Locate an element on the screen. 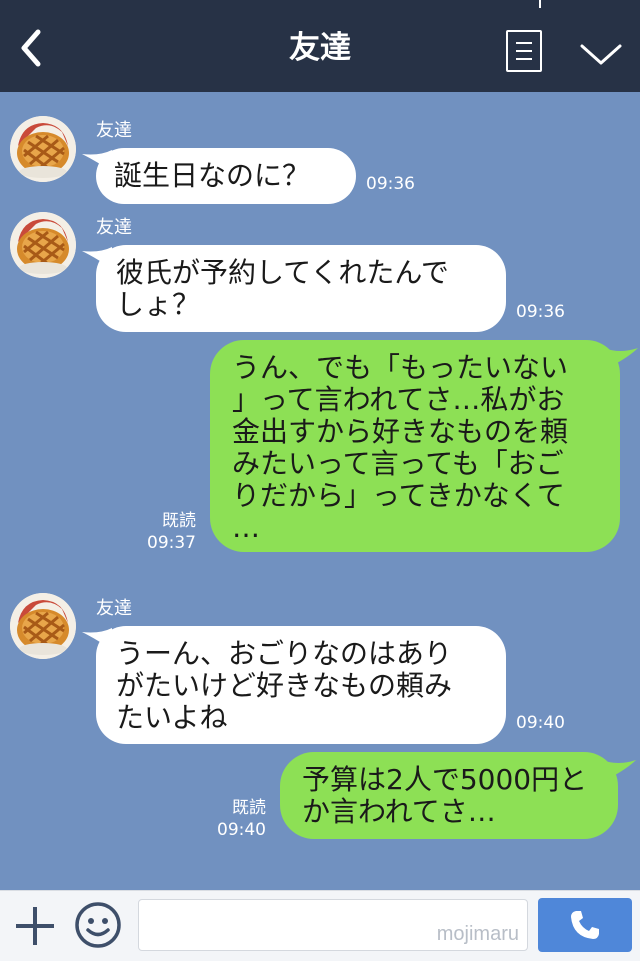  watermark-text: mojimaru is located at coordinates (477, 934).